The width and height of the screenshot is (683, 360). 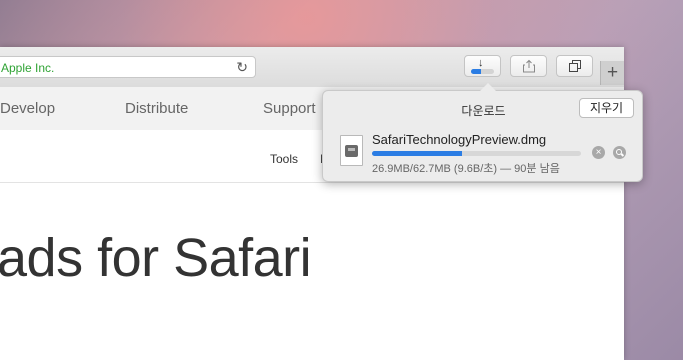 I want to click on page-title: ads for Safari, so click(x=156, y=258).